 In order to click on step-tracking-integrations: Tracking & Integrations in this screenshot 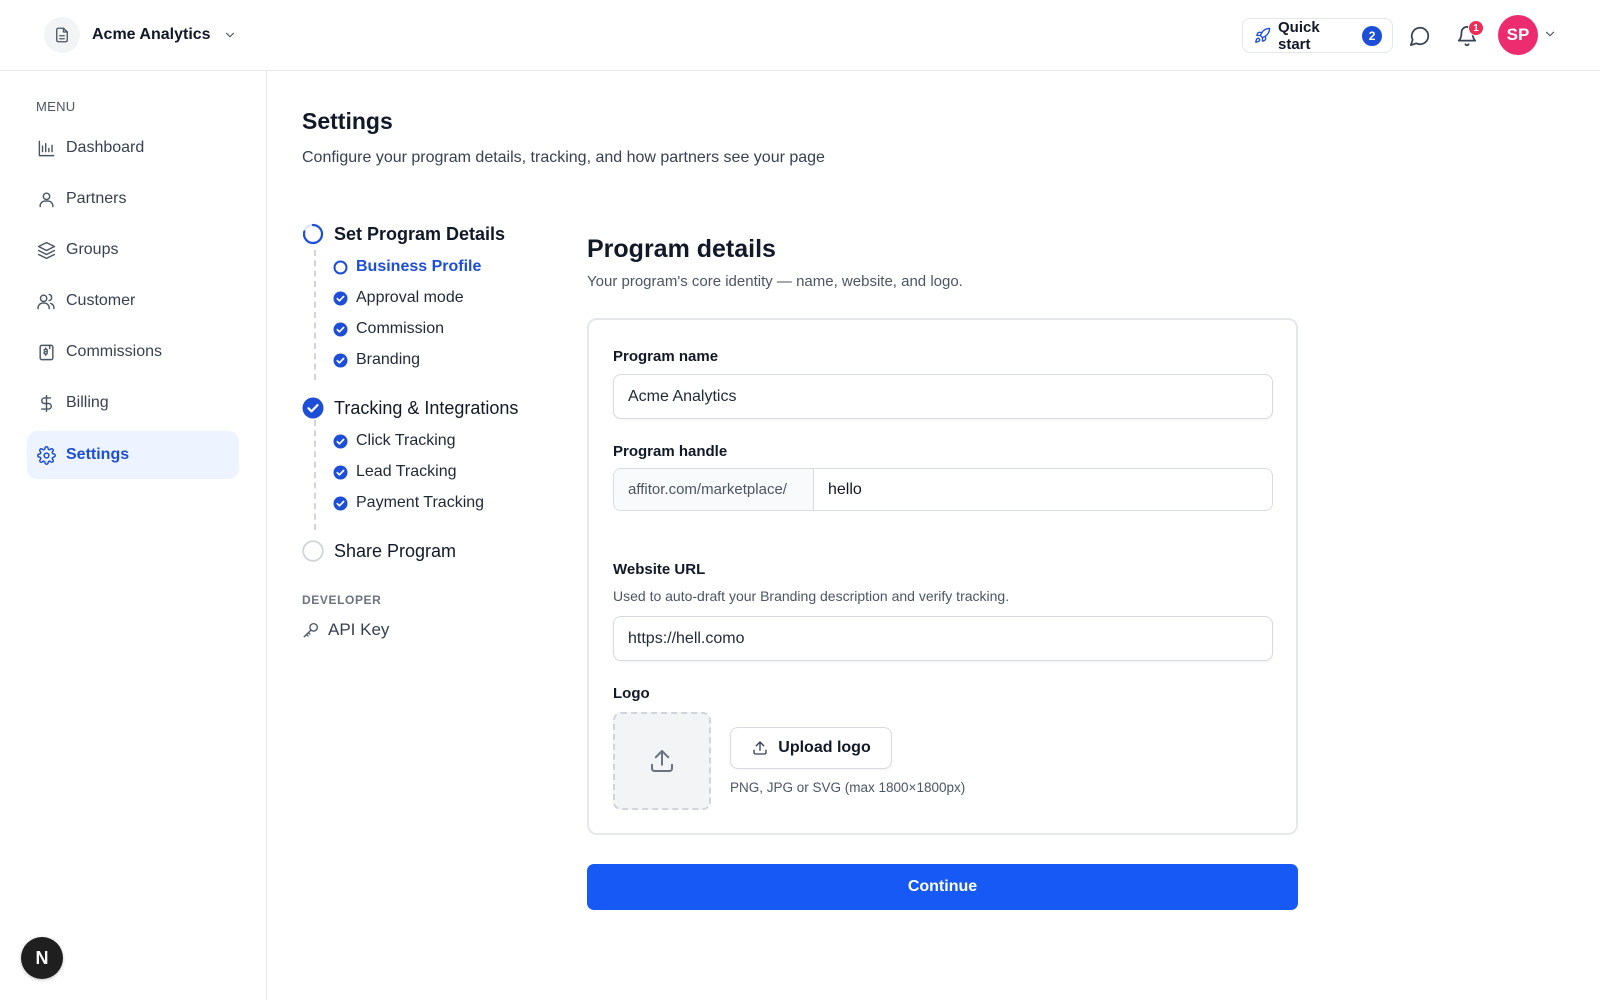, I will do `click(410, 408)`.